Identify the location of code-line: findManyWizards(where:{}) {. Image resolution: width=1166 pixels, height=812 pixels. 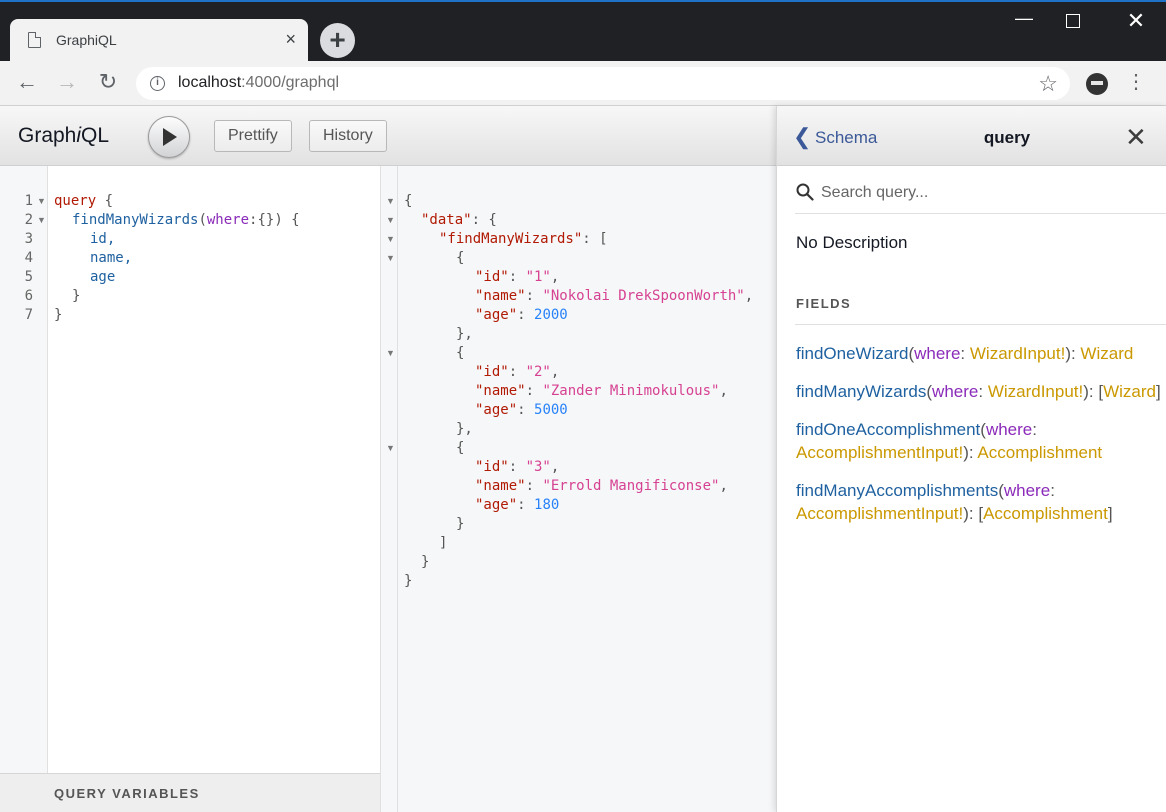
(186, 220).